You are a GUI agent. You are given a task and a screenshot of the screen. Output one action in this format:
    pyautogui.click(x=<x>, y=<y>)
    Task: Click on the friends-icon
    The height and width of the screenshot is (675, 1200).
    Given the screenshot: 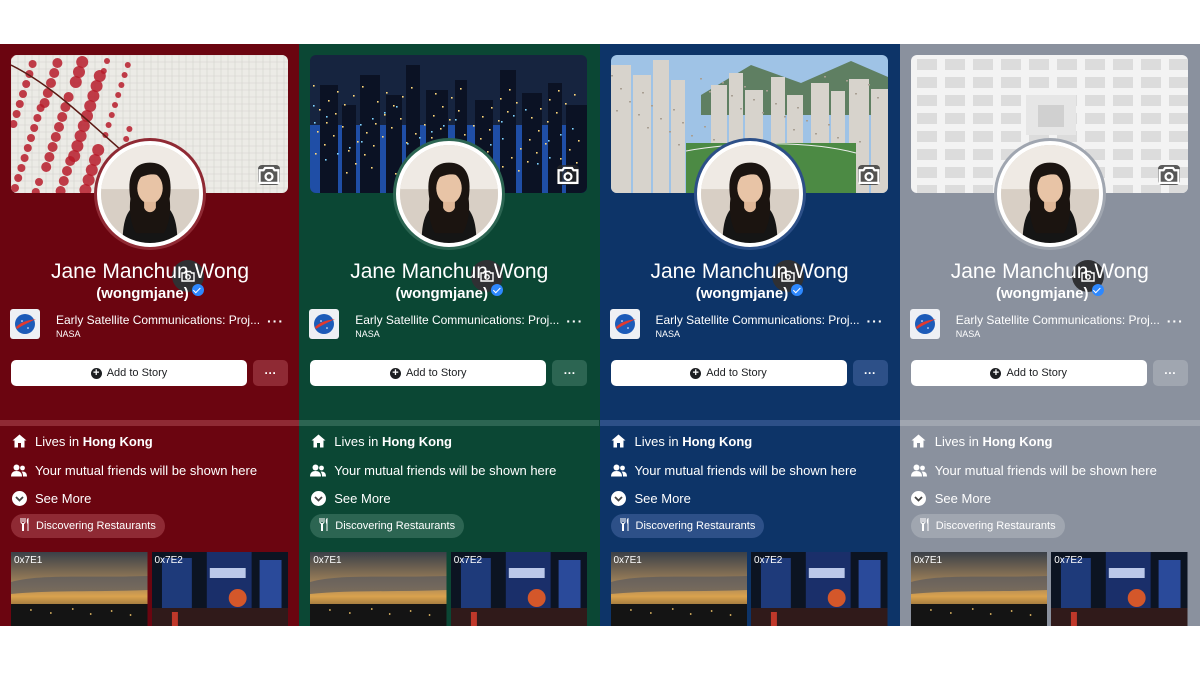 What is the action you would take?
    pyautogui.click(x=19, y=470)
    